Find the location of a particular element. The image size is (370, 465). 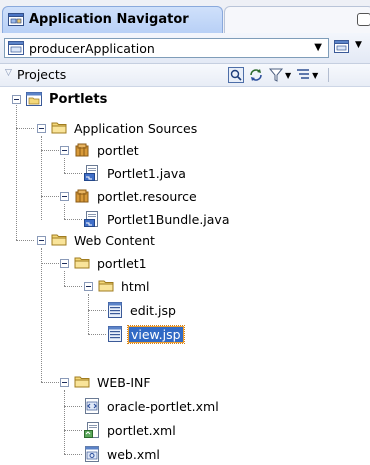

tree-item-portlets: Portlets is located at coordinates (60, 99).